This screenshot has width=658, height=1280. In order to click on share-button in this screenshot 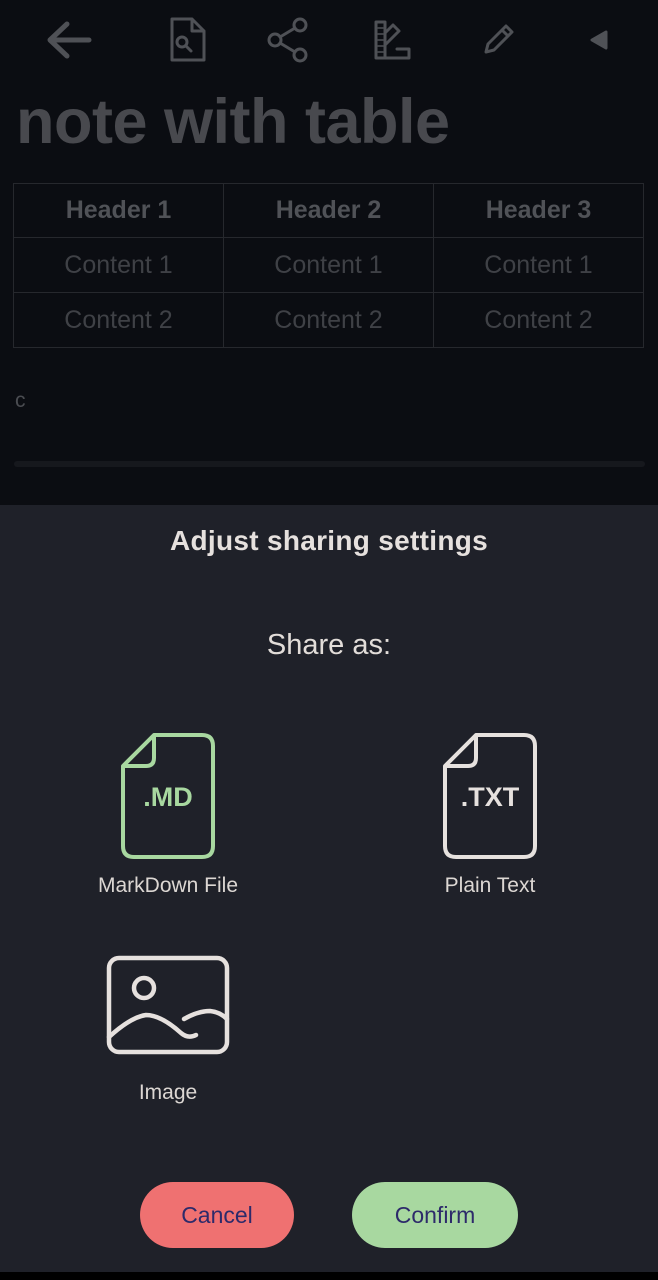, I will do `click(288, 40)`.